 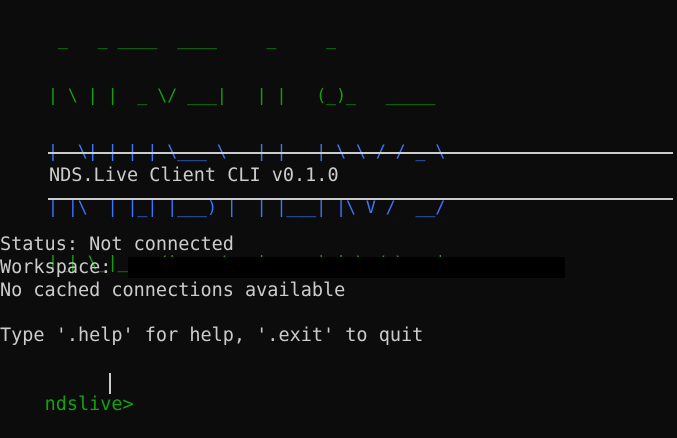 I want to click on prompt-label: ndslive>, so click(x=94, y=404).